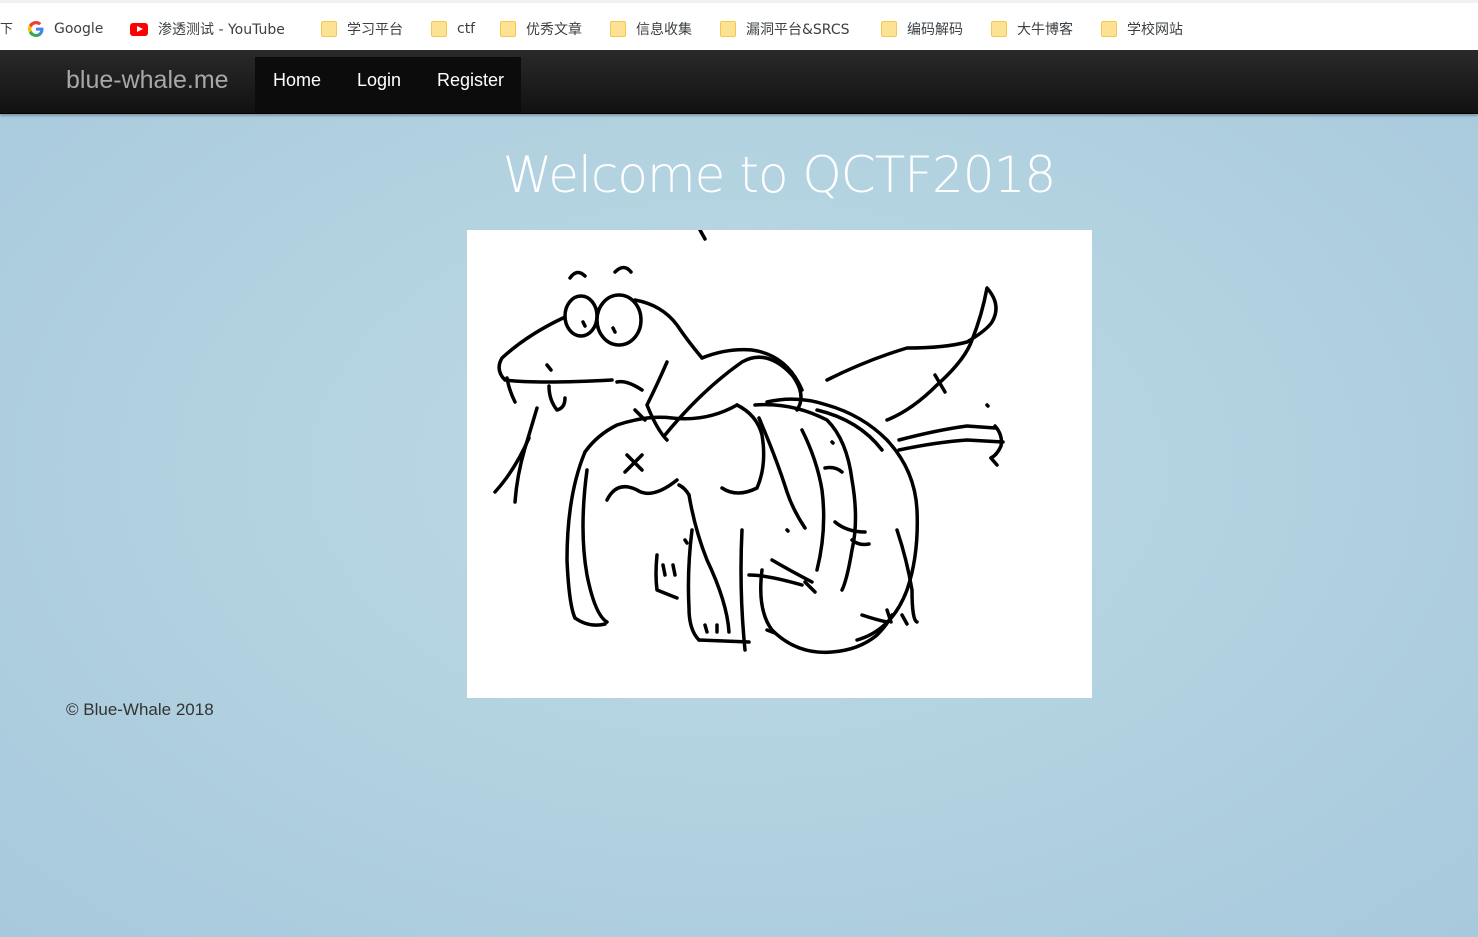  Describe the element at coordinates (6, 27) in the screenshot. I see `bookmark-overflow-fragment: 下` at that location.